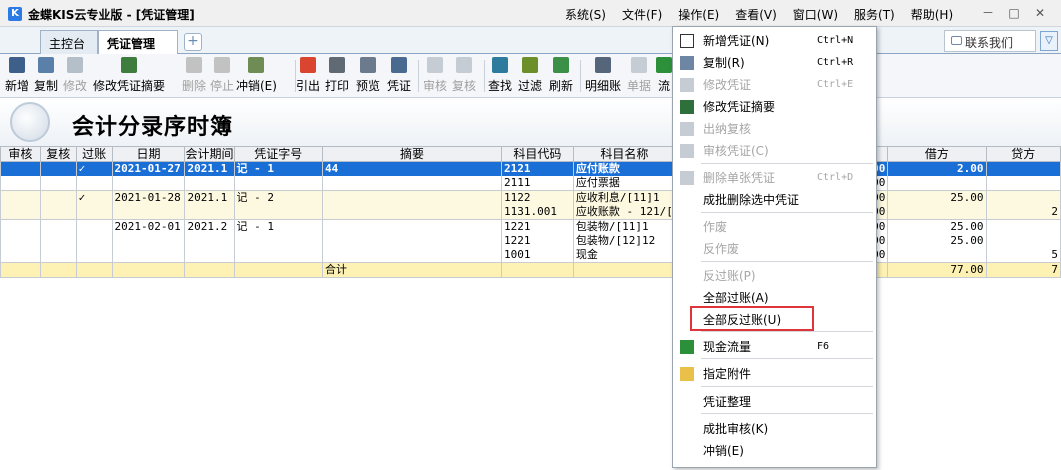 The width and height of the screenshot is (1061, 470). I want to click on tab-home: 主控台, so click(69, 42).